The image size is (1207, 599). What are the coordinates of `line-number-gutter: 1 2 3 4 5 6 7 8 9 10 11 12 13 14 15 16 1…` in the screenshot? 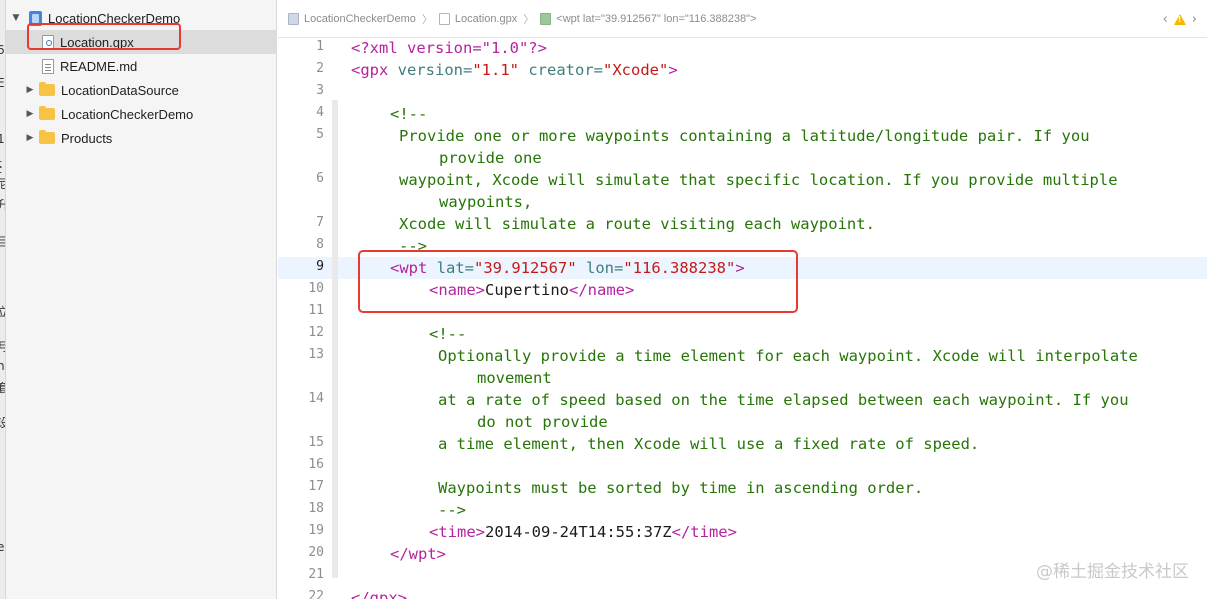 It's located at (304, 318).